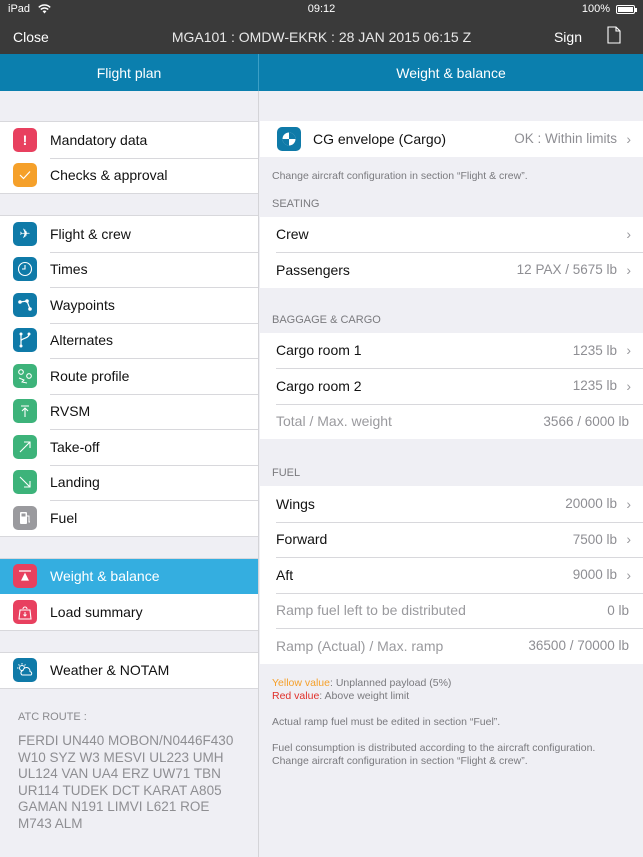 The image size is (643, 857). I want to click on sidebar-item-label: Landing, so click(75, 482).